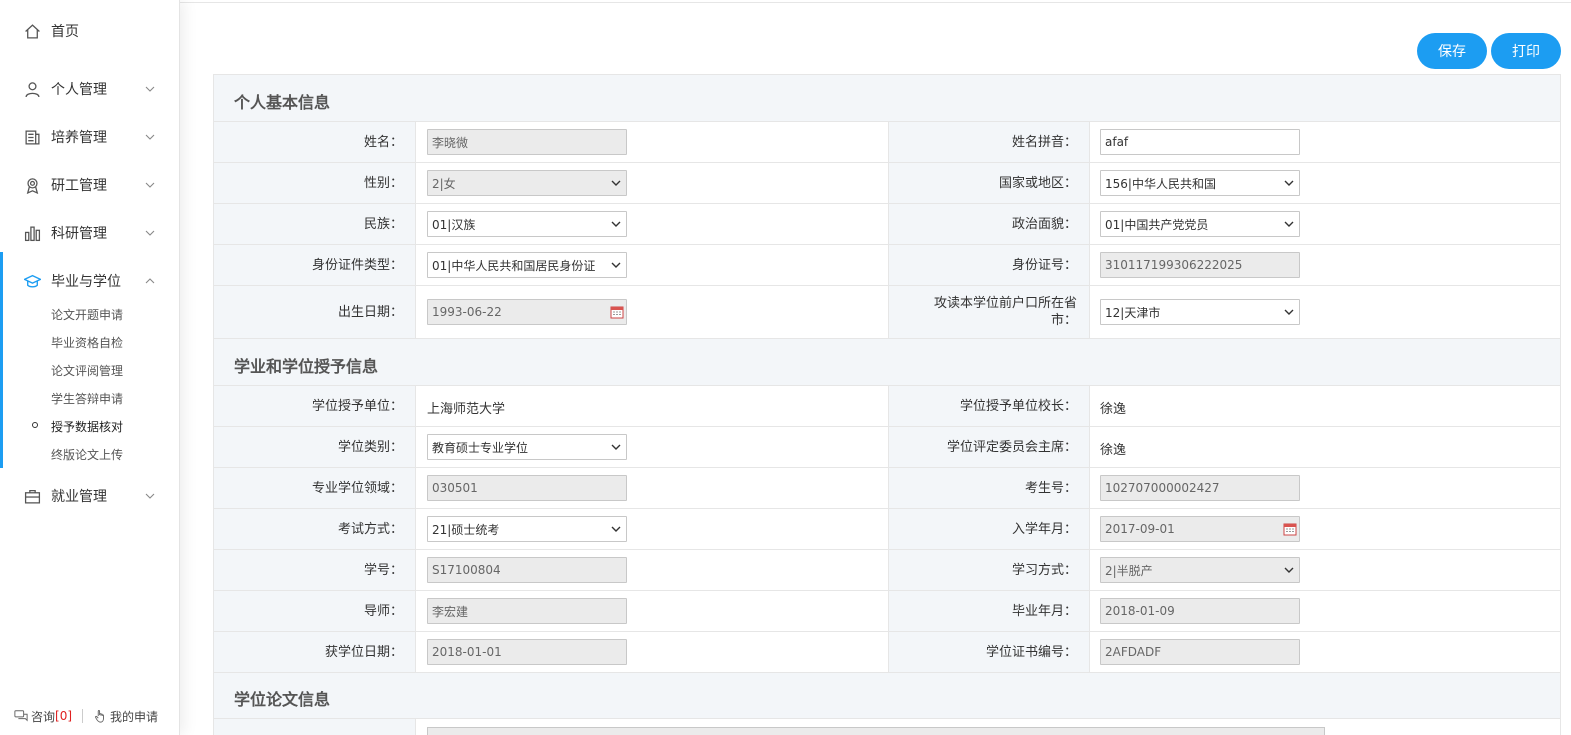  I want to click on nav-personal-label: 个人管理, so click(79, 90).